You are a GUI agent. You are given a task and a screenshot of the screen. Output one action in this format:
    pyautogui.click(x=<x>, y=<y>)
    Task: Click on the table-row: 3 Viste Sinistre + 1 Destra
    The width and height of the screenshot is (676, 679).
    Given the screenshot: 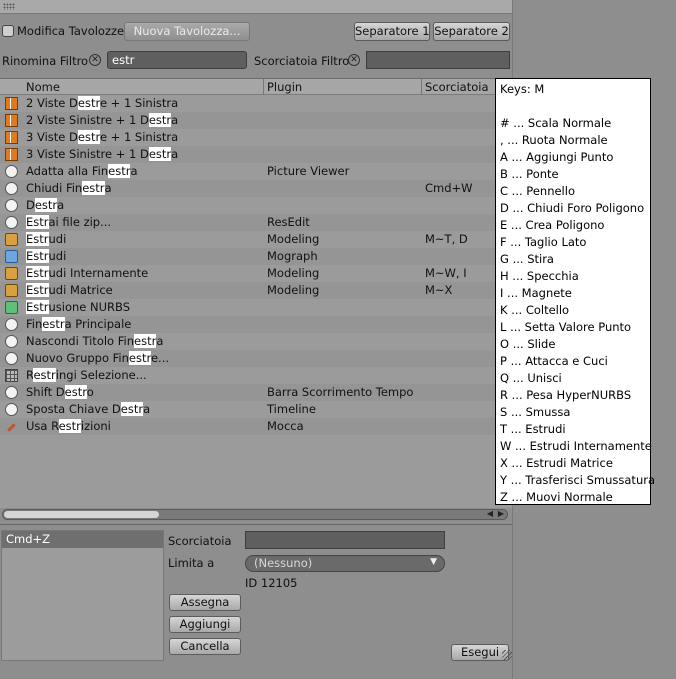 What is the action you would take?
    pyautogui.click(x=256, y=154)
    